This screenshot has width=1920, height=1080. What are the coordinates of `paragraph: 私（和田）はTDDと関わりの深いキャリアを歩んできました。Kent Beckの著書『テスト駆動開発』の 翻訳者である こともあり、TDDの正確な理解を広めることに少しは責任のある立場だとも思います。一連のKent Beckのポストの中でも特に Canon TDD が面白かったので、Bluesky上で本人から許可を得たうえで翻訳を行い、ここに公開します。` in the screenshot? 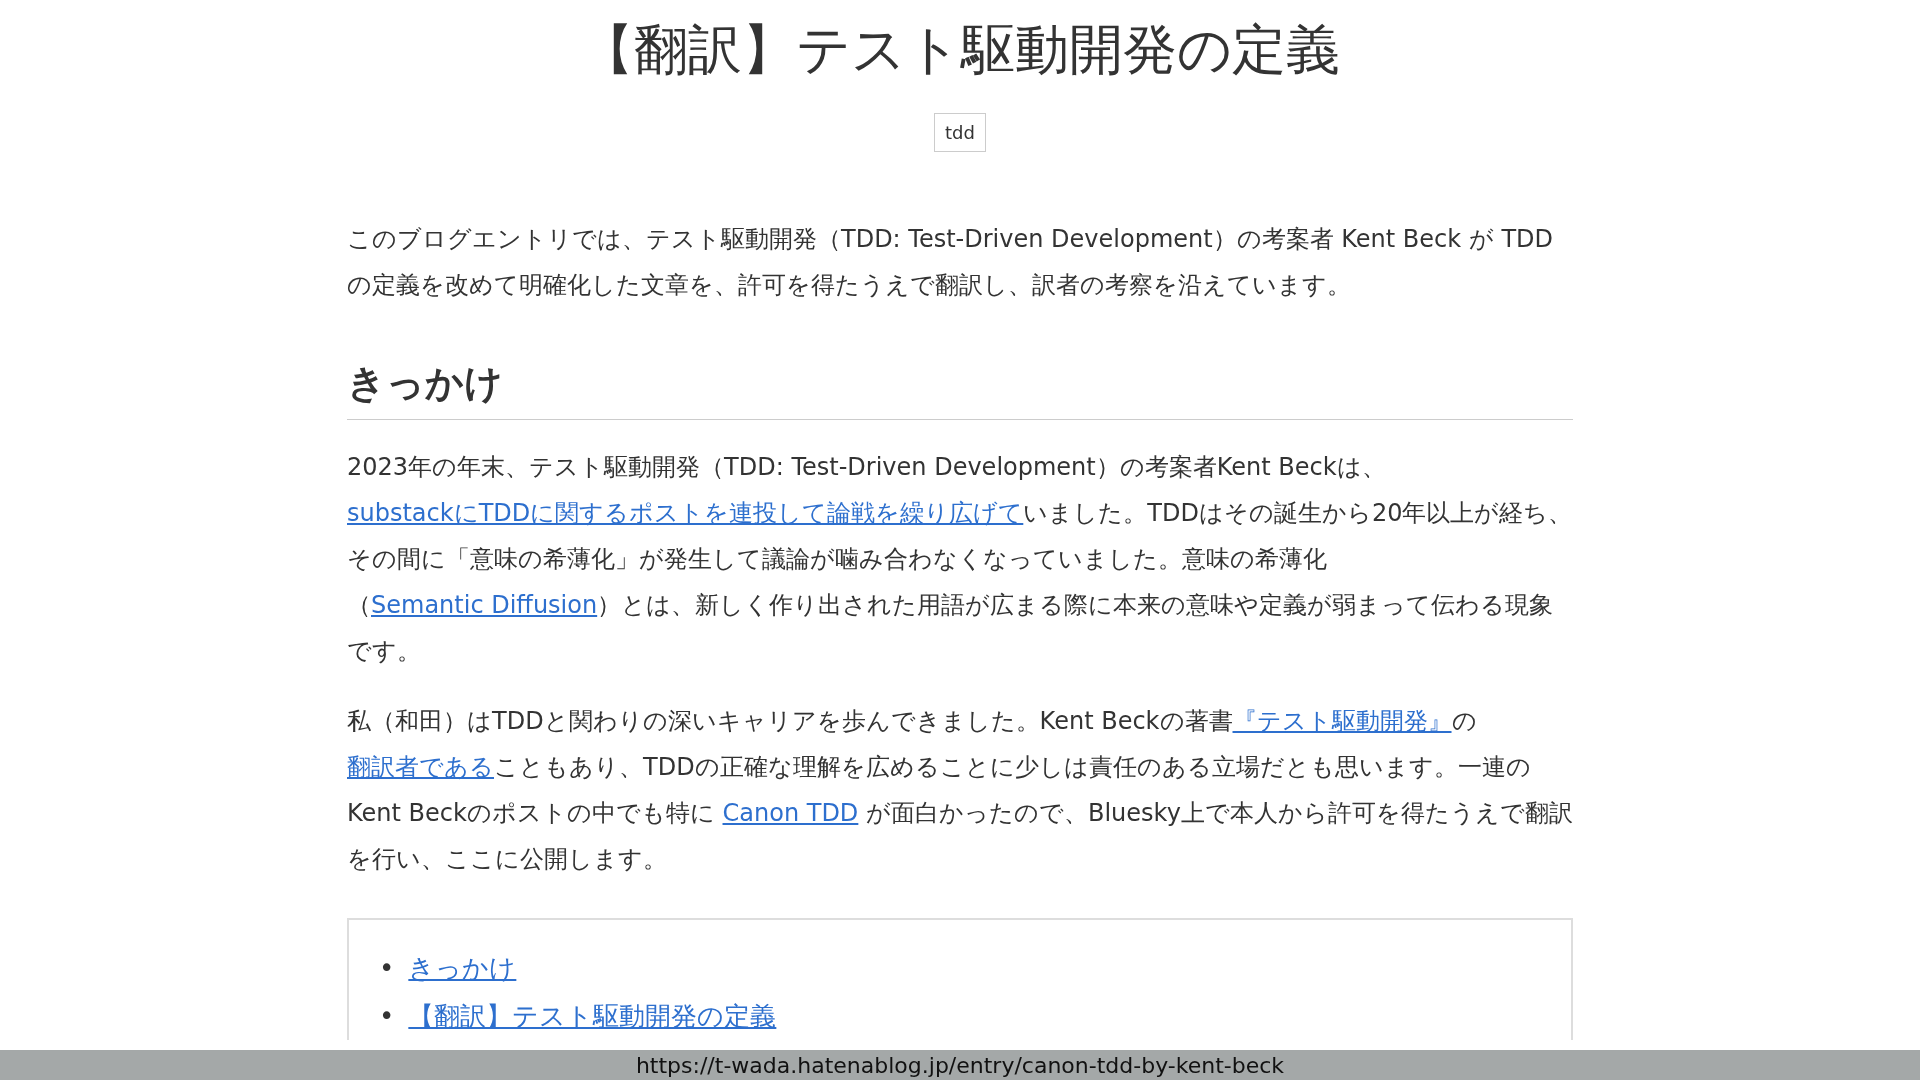 It's located at (960, 790).